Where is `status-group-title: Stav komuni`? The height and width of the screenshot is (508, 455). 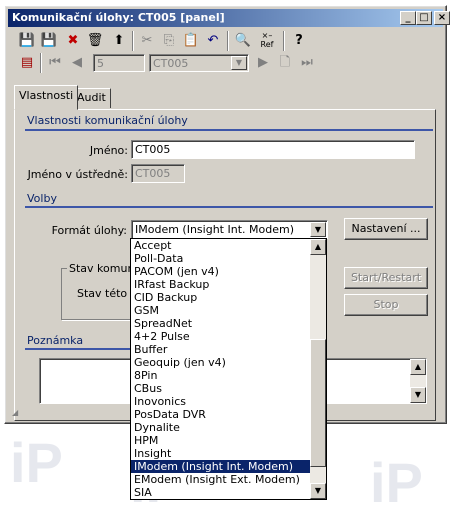
status-group-title: Stav komuni is located at coordinates (103, 268).